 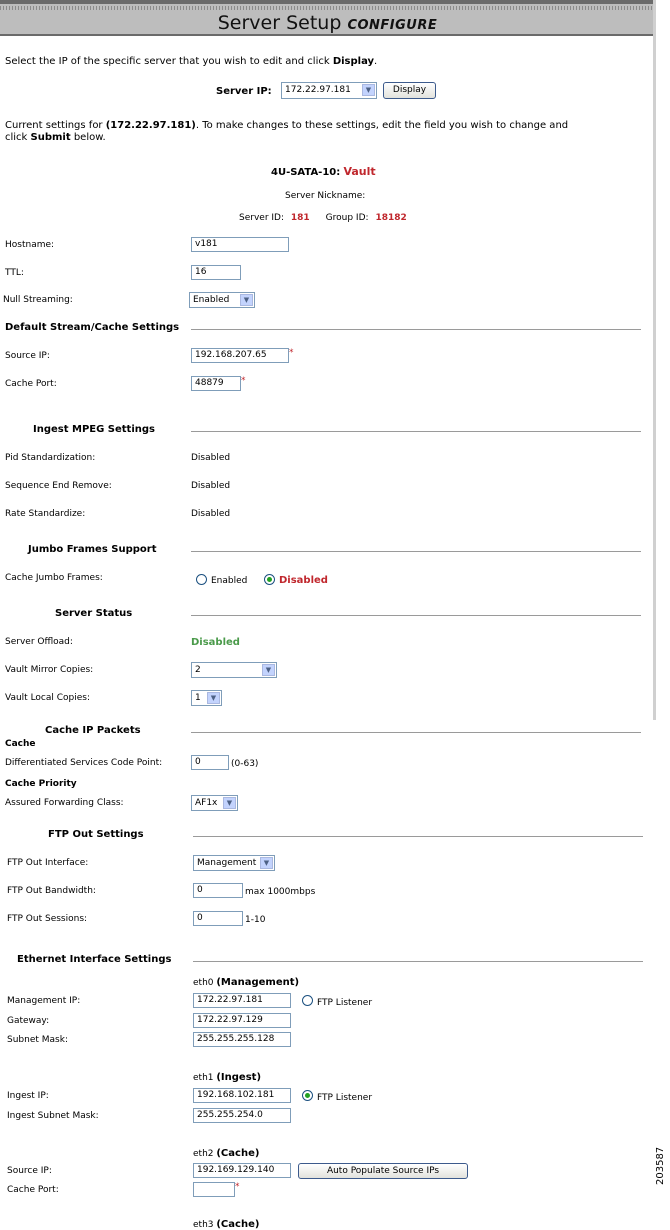 What do you see at coordinates (323, 218) in the screenshot?
I see `server-id-row: Server ID: 181 Group ID: 18182` at bounding box center [323, 218].